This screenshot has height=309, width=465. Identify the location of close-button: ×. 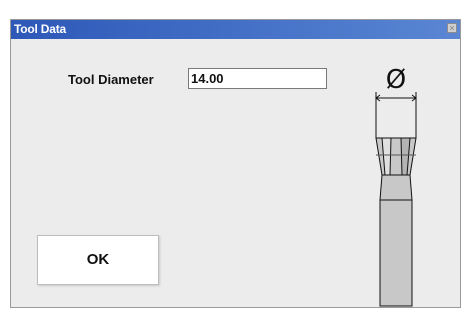
(452, 28).